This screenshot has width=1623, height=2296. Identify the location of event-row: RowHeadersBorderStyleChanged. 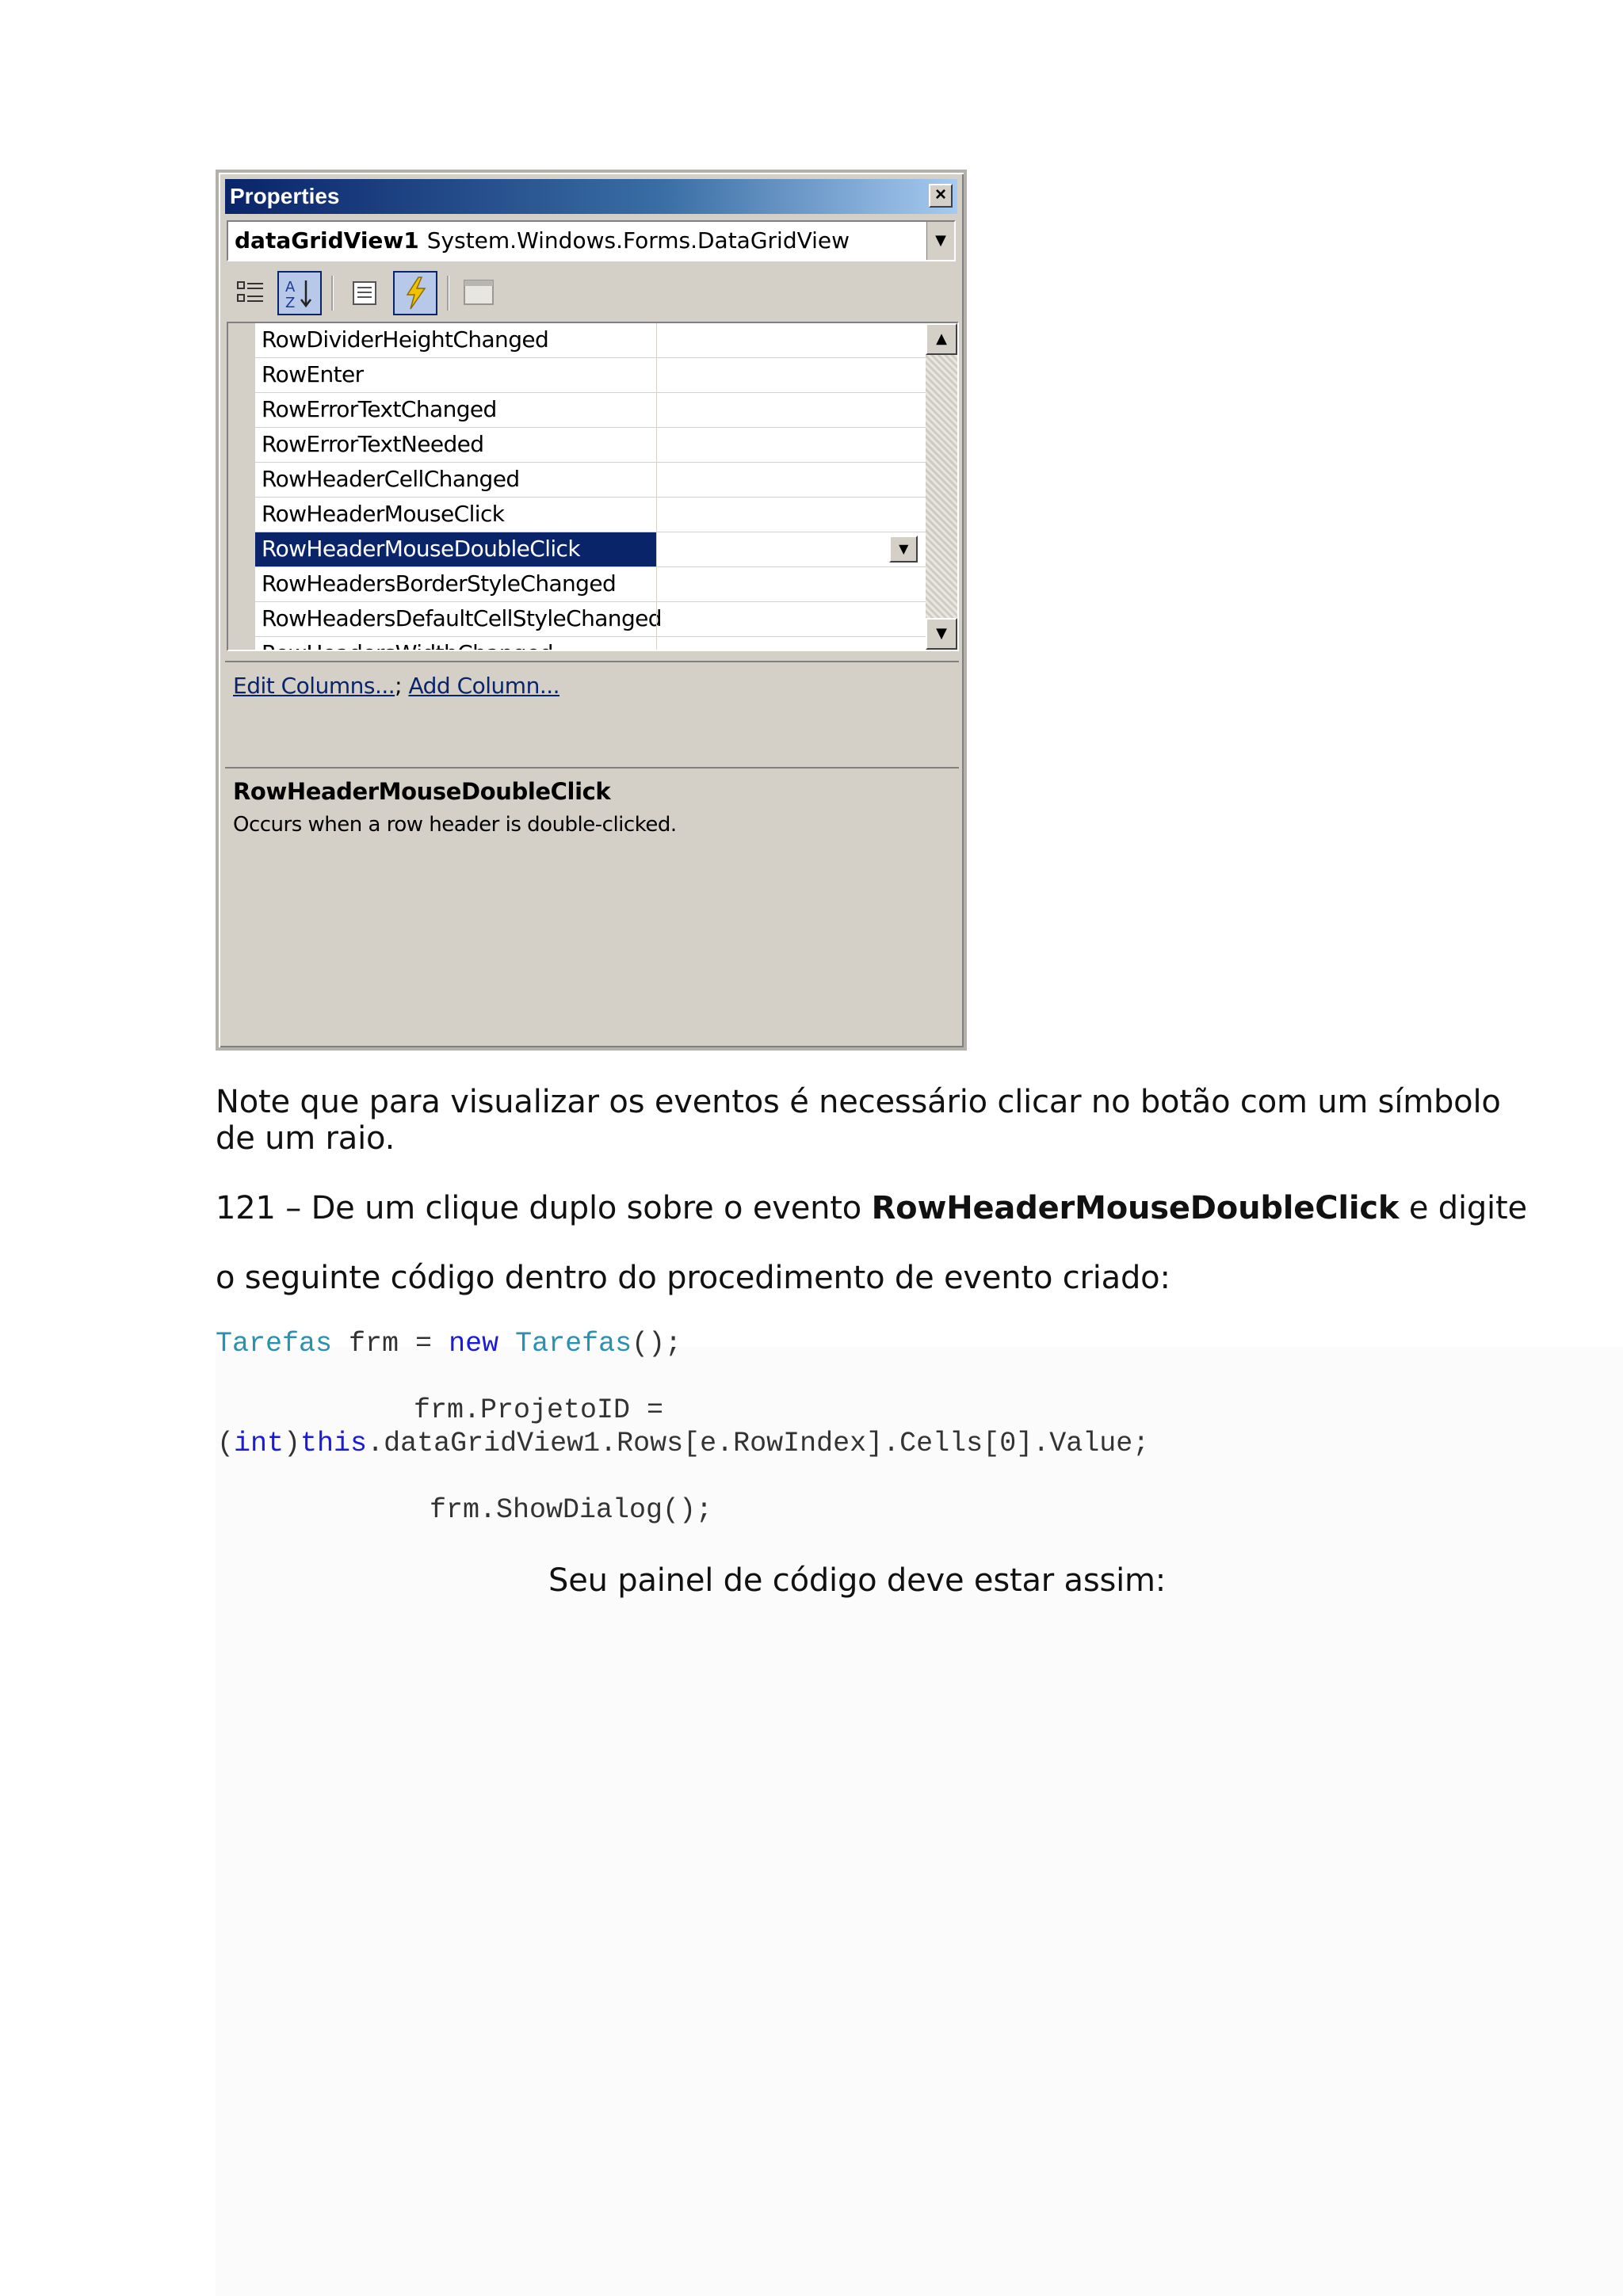
(590, 584).